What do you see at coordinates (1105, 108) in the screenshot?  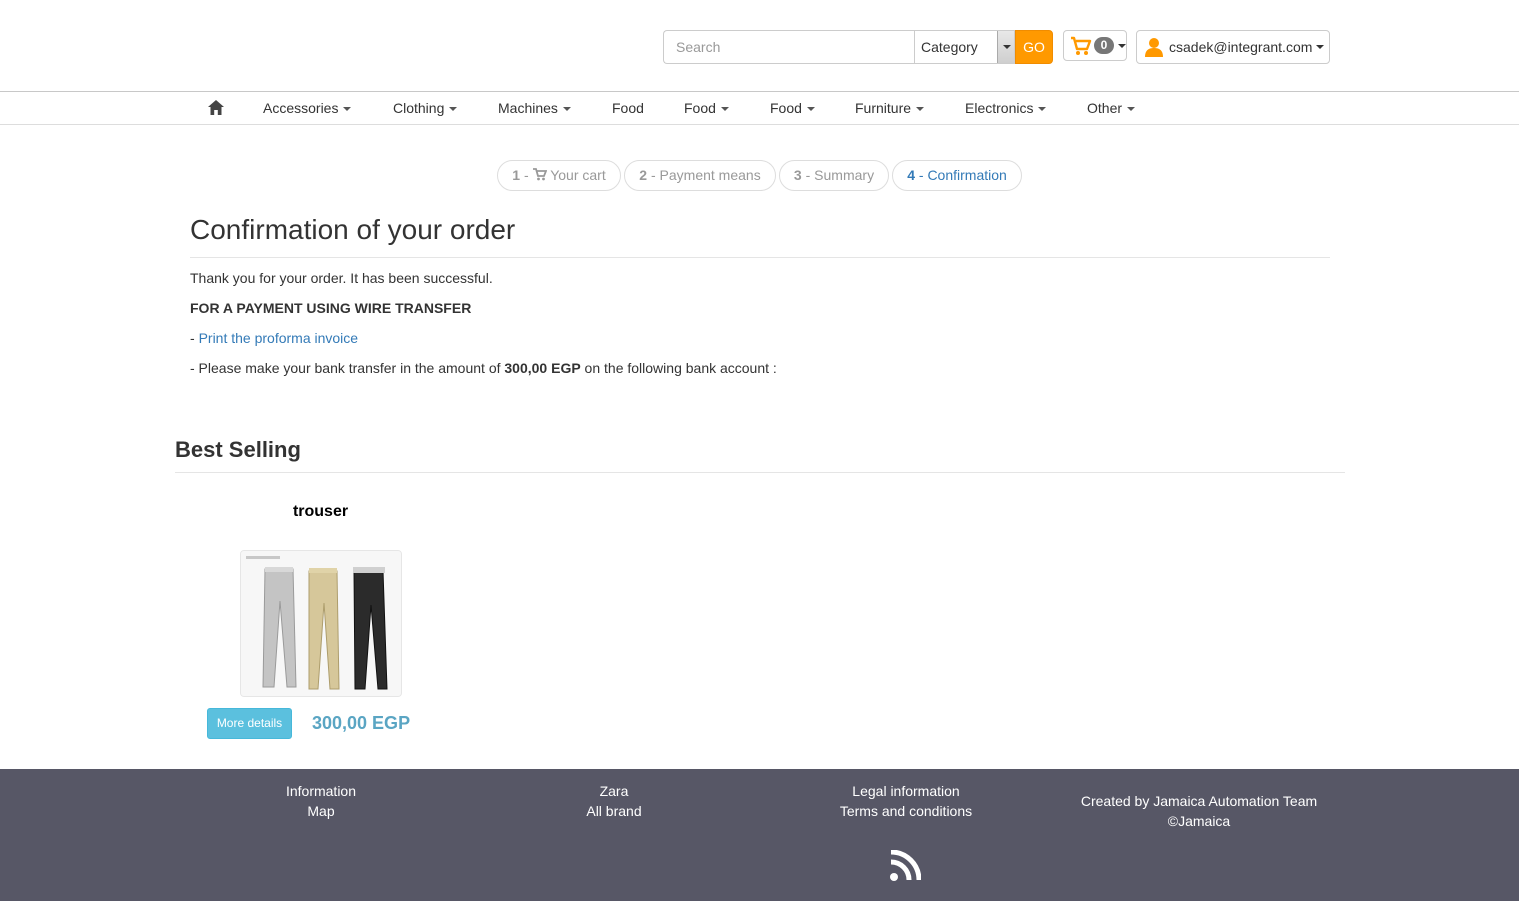 I see `nav-item-label: Other` at bounding box center [1105, 108].